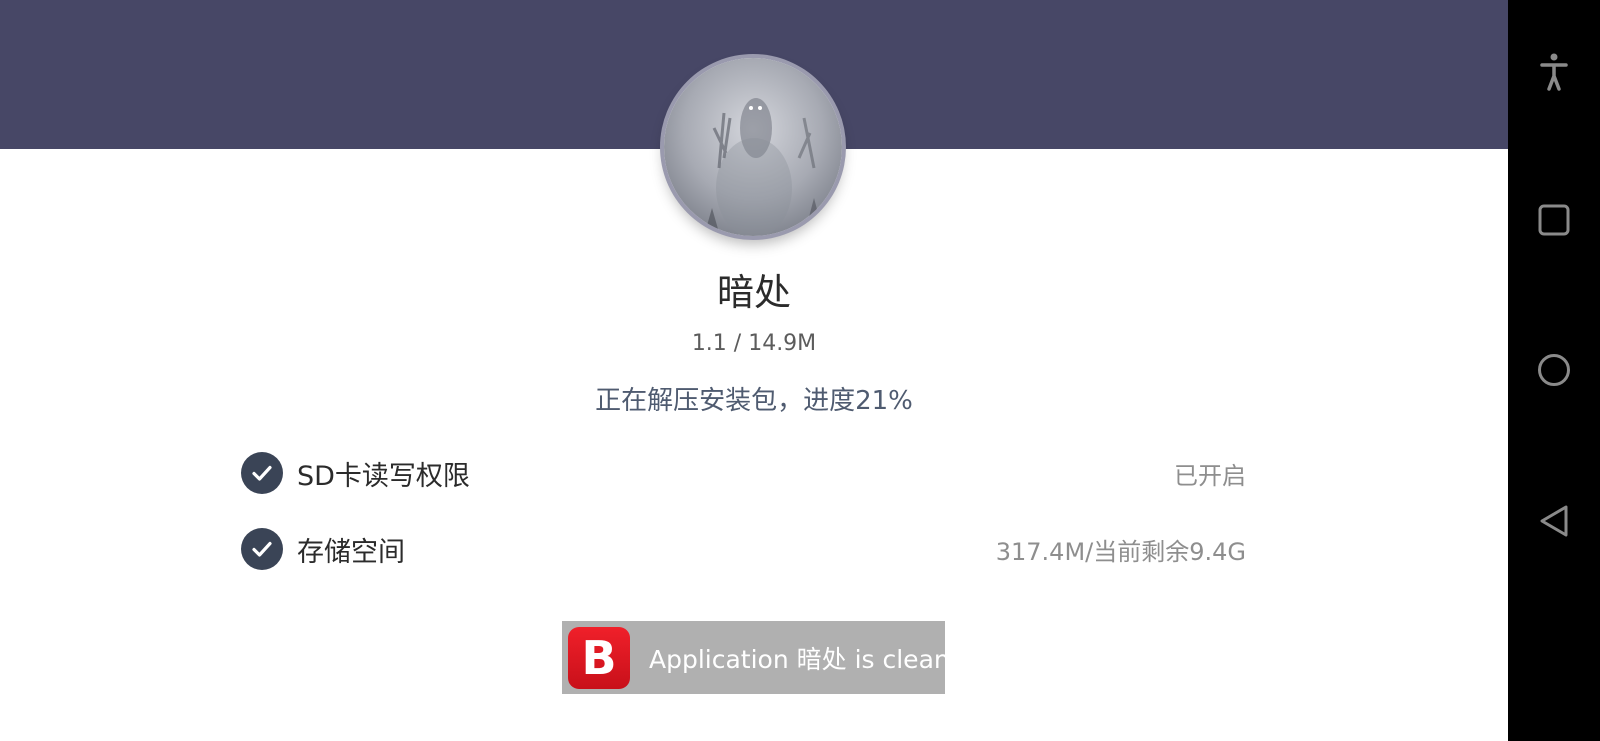 The image size is (1600, 741). I want to click on recents-icon, so click(1554, 220).